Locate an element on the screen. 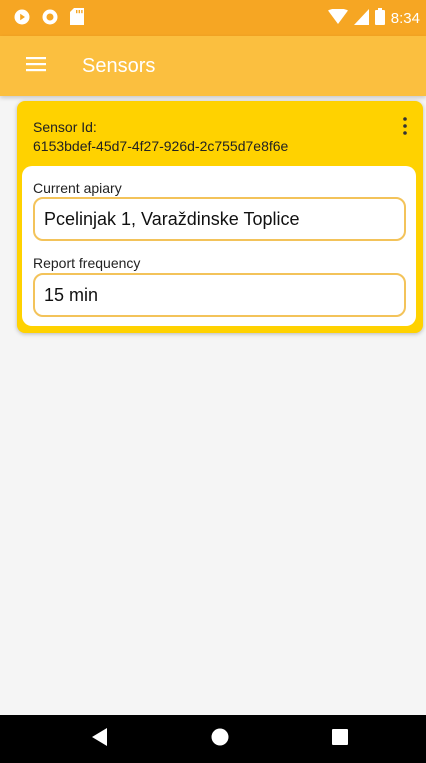 This screenshot has height=763, width=426. battery-icon is located at coordinates (379, 19).